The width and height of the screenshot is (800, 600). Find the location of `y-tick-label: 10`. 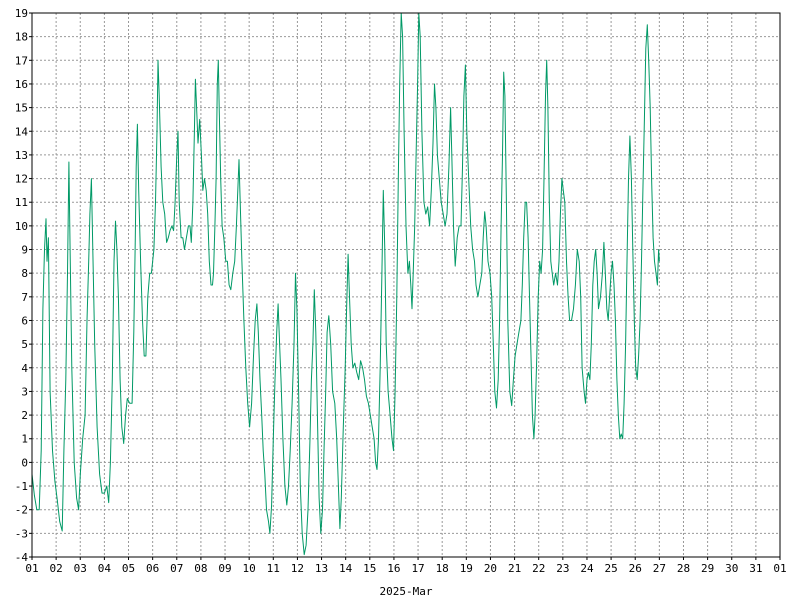

y-tick-label: 10 is located at coordinates (21, 226).